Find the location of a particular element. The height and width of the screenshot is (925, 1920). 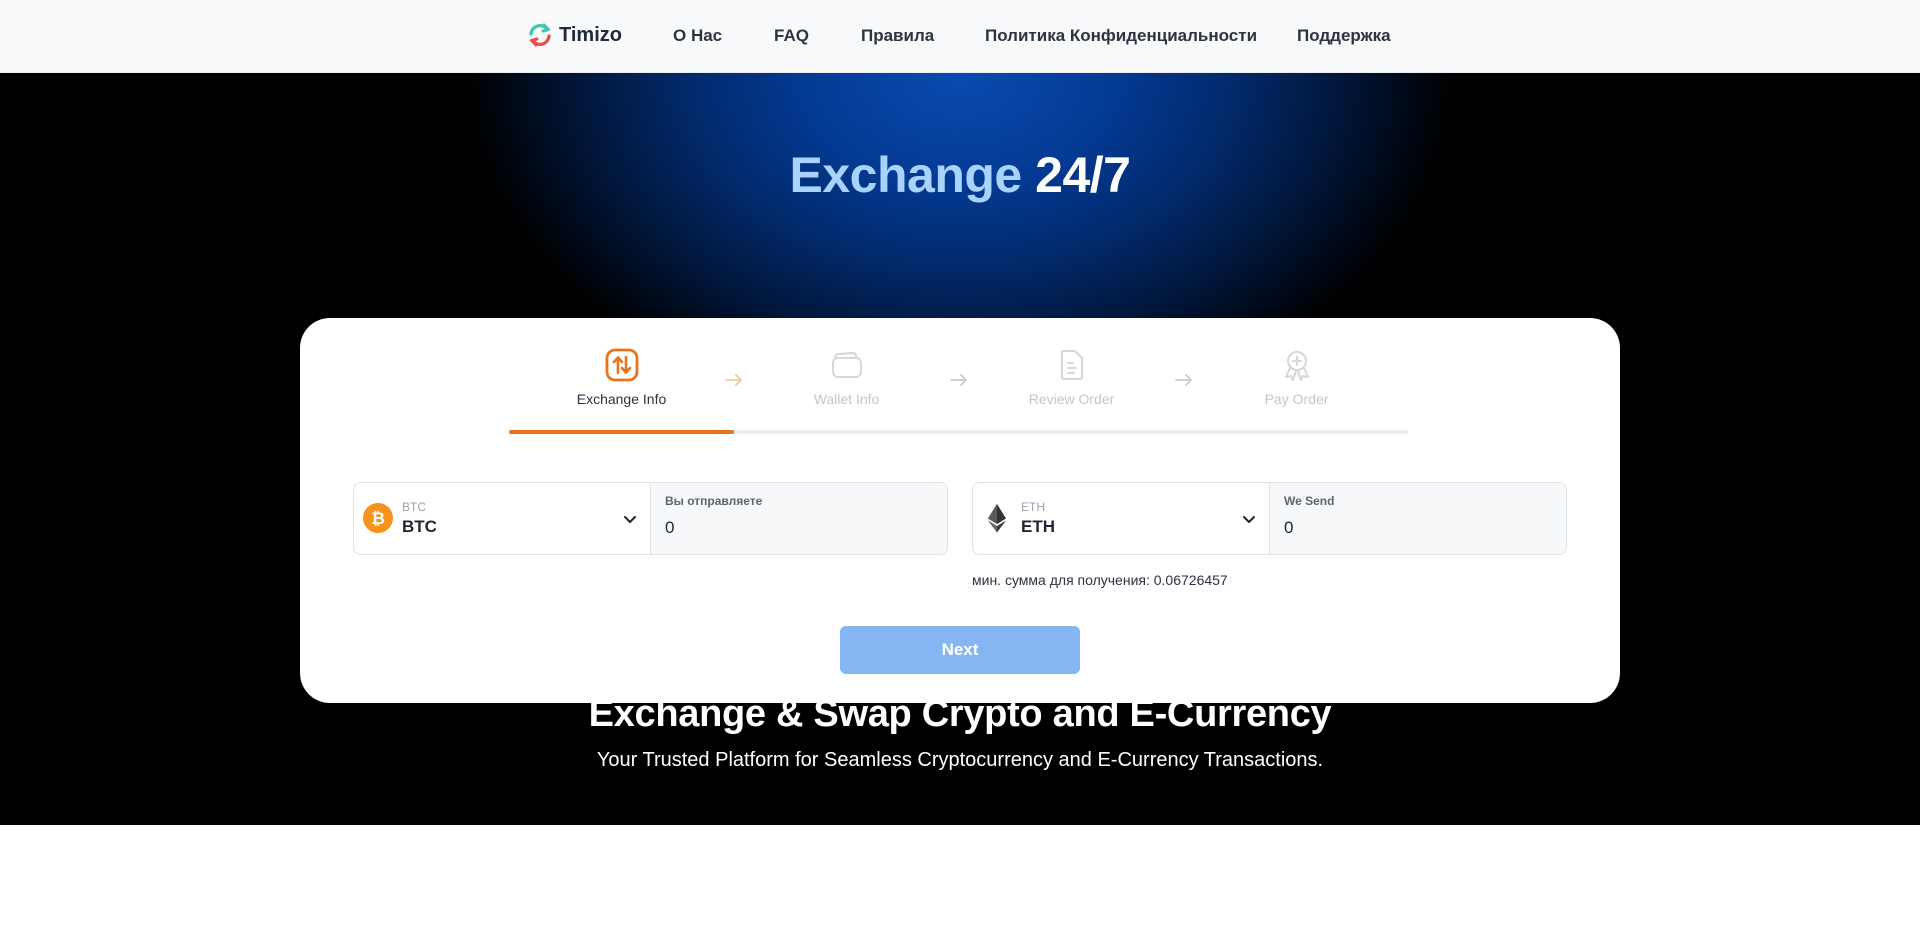

send-amount-wrapper: Вы отправляете is located at coordinates (799, 518).